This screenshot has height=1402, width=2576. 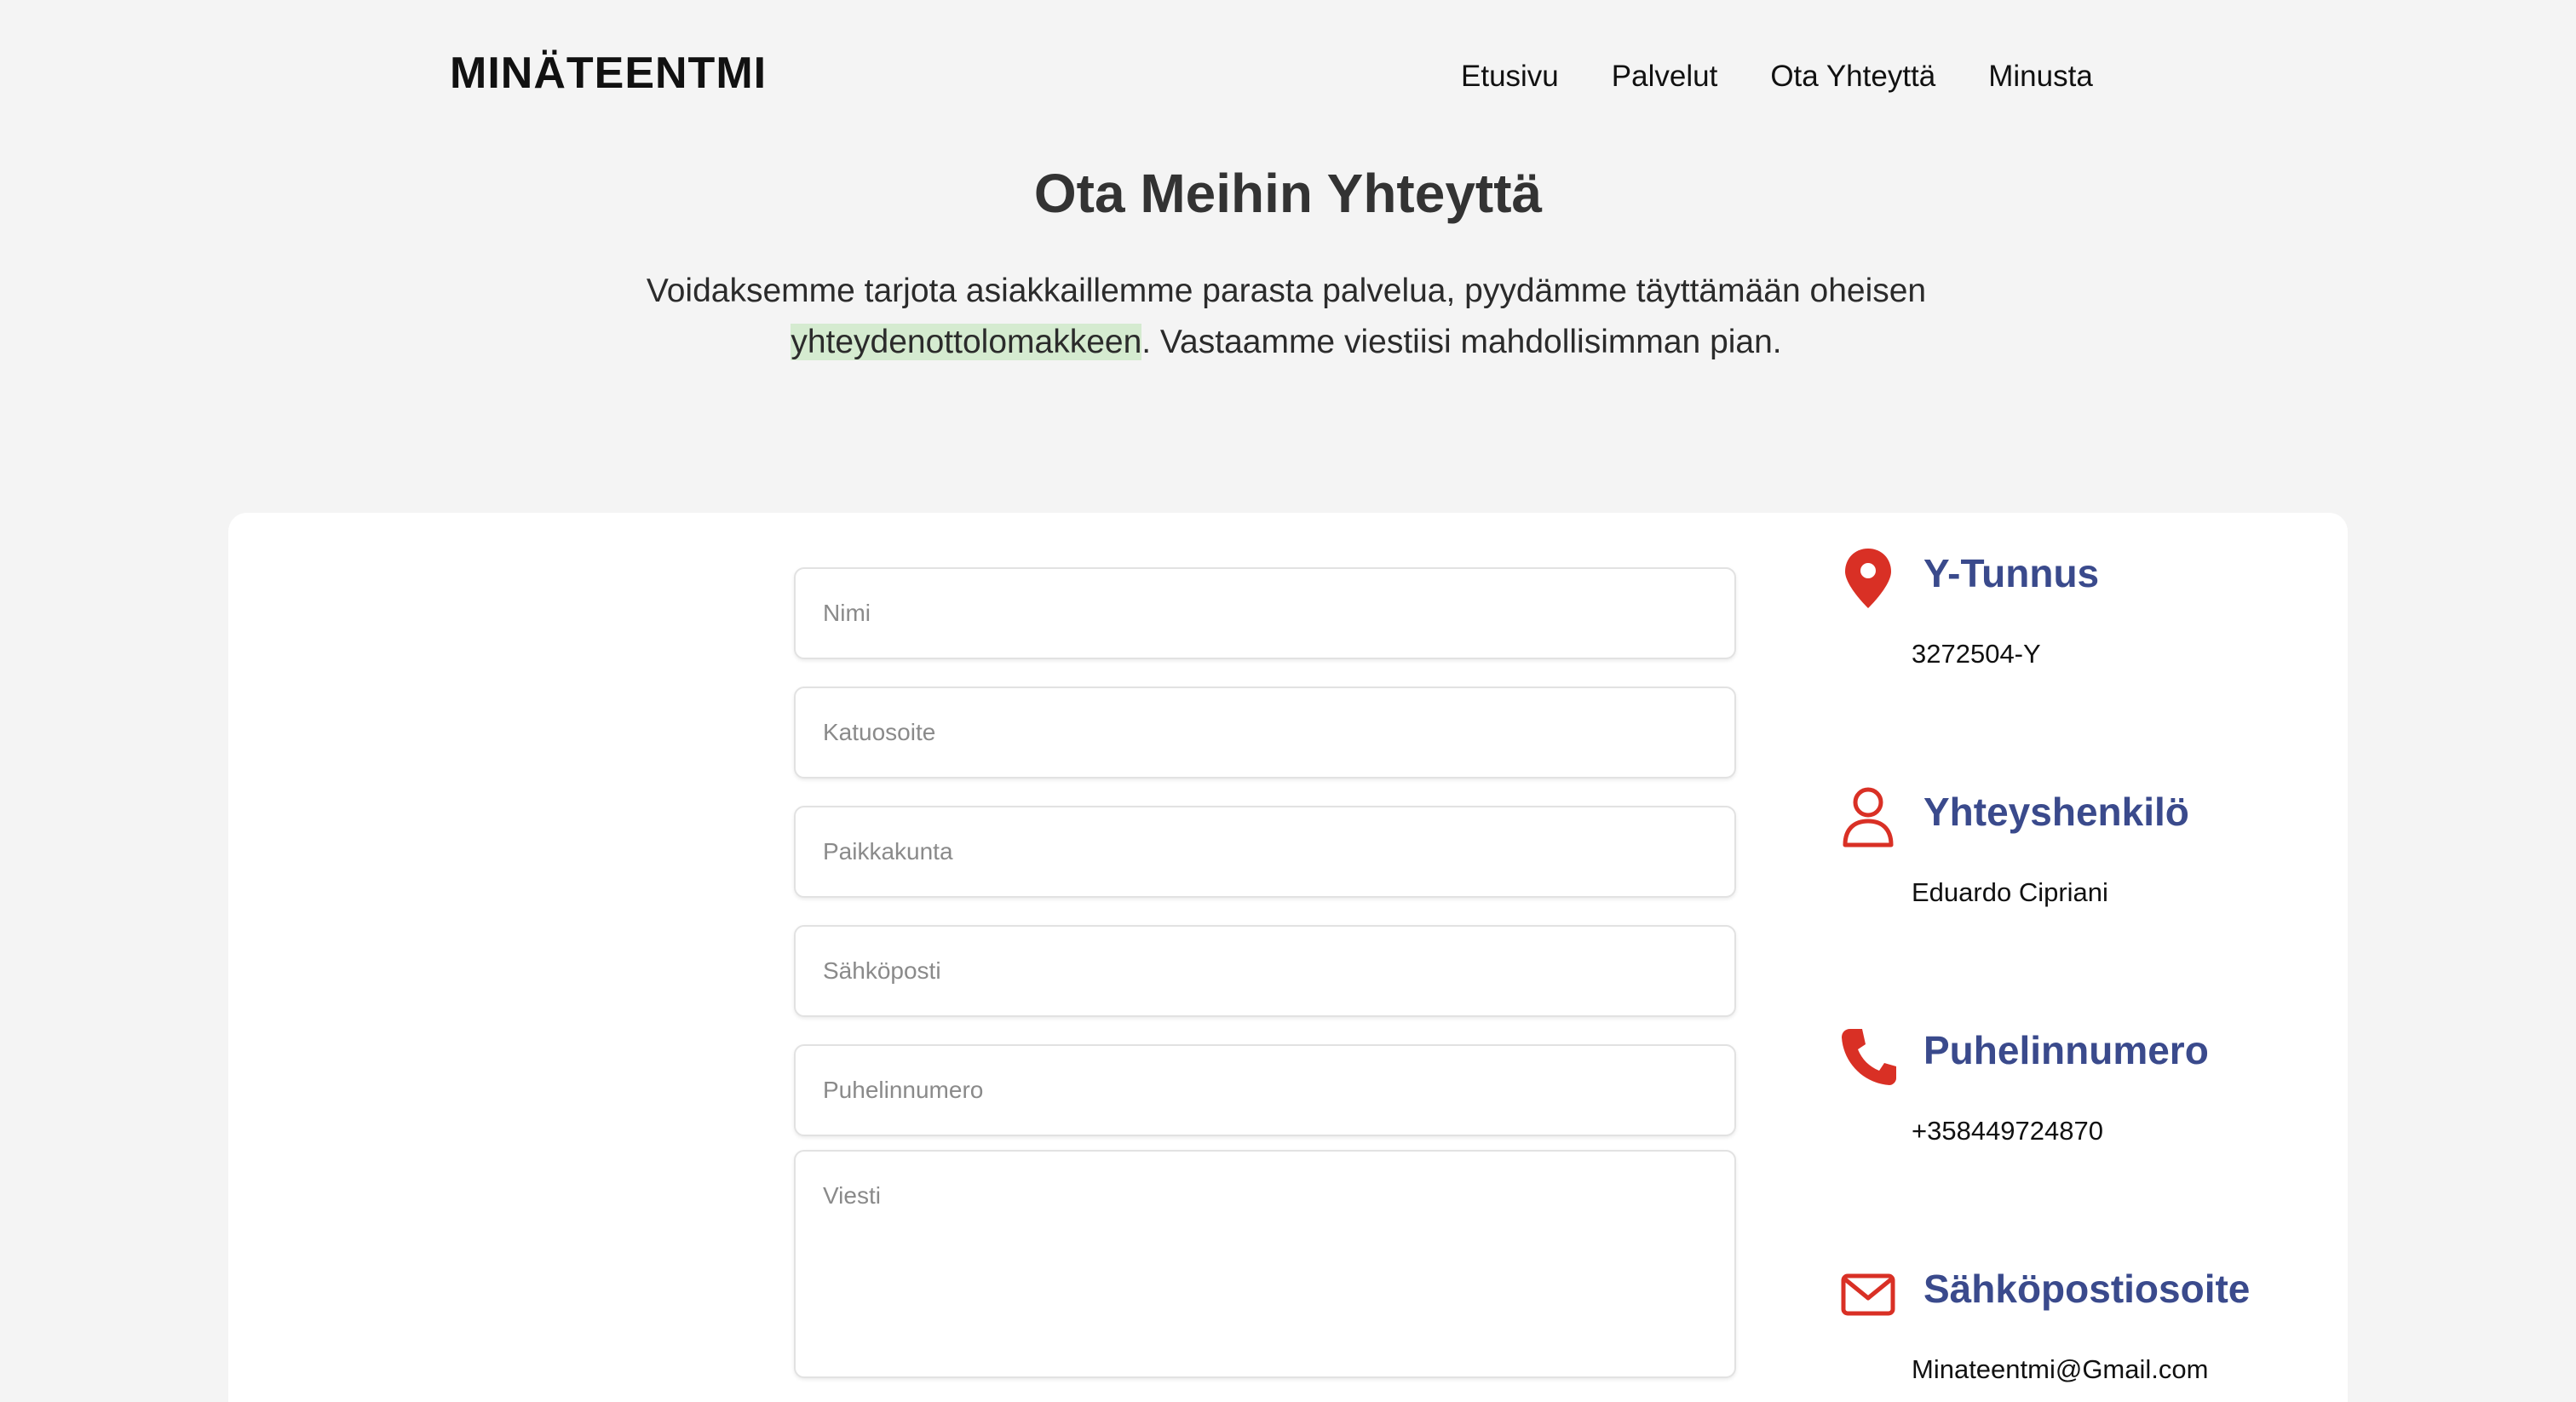 I want to click on email-input, so click(x=1265, y=971).